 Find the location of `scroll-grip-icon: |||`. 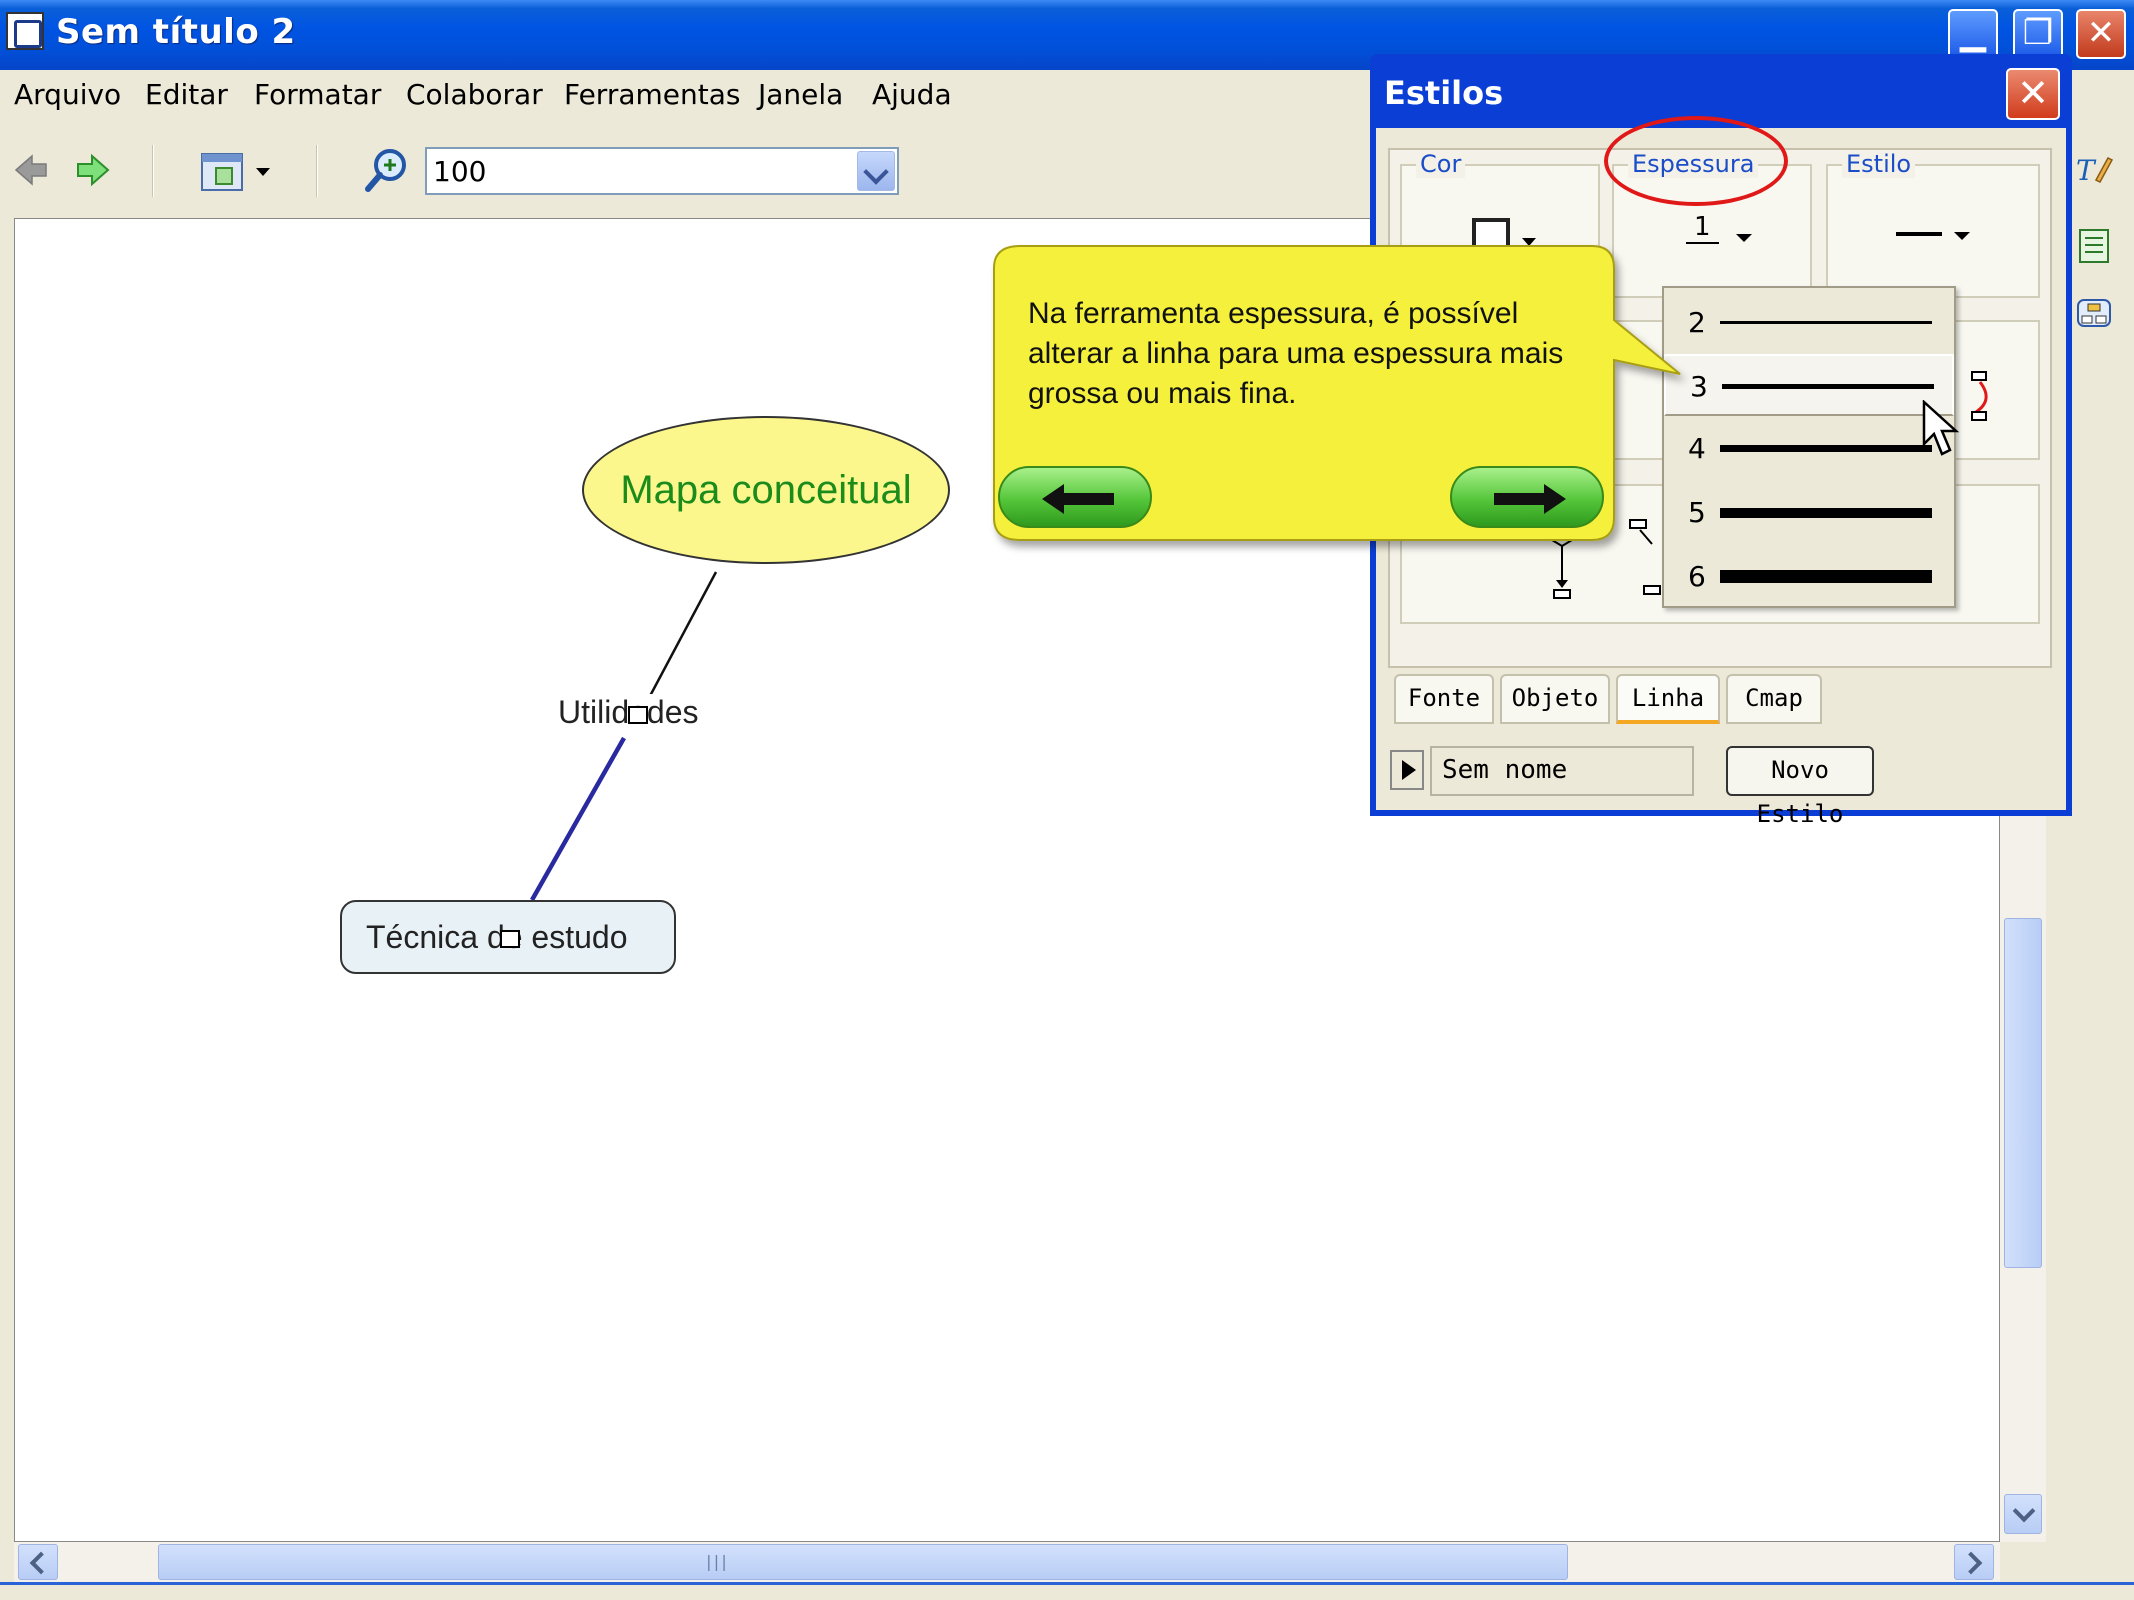

scroll-grip-icon: ||| is located at coordinates (716, 1561).